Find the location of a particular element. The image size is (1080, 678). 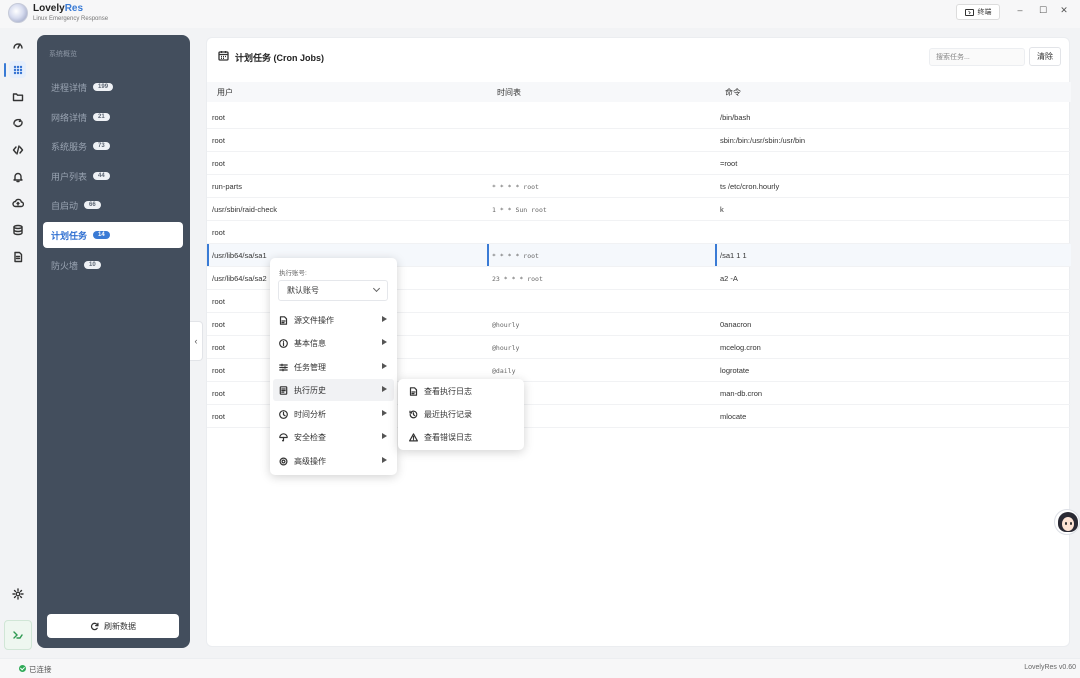

column-header-schedule: 时间表 is located at coordinates (509, 92).